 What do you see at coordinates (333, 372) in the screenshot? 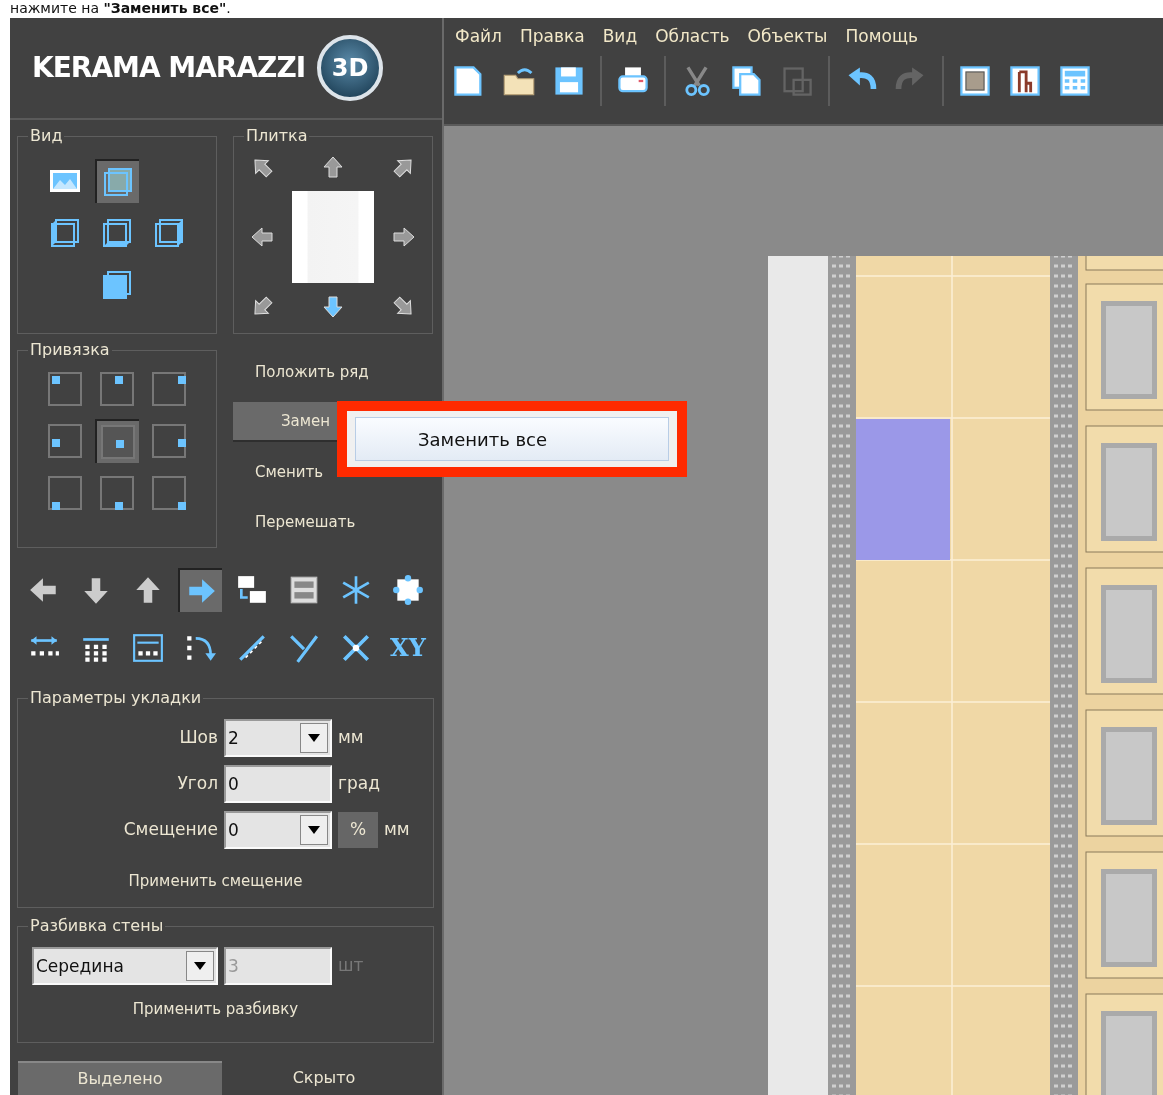
I see `action-button: Положить ряд` at bounding box center [333, 372].